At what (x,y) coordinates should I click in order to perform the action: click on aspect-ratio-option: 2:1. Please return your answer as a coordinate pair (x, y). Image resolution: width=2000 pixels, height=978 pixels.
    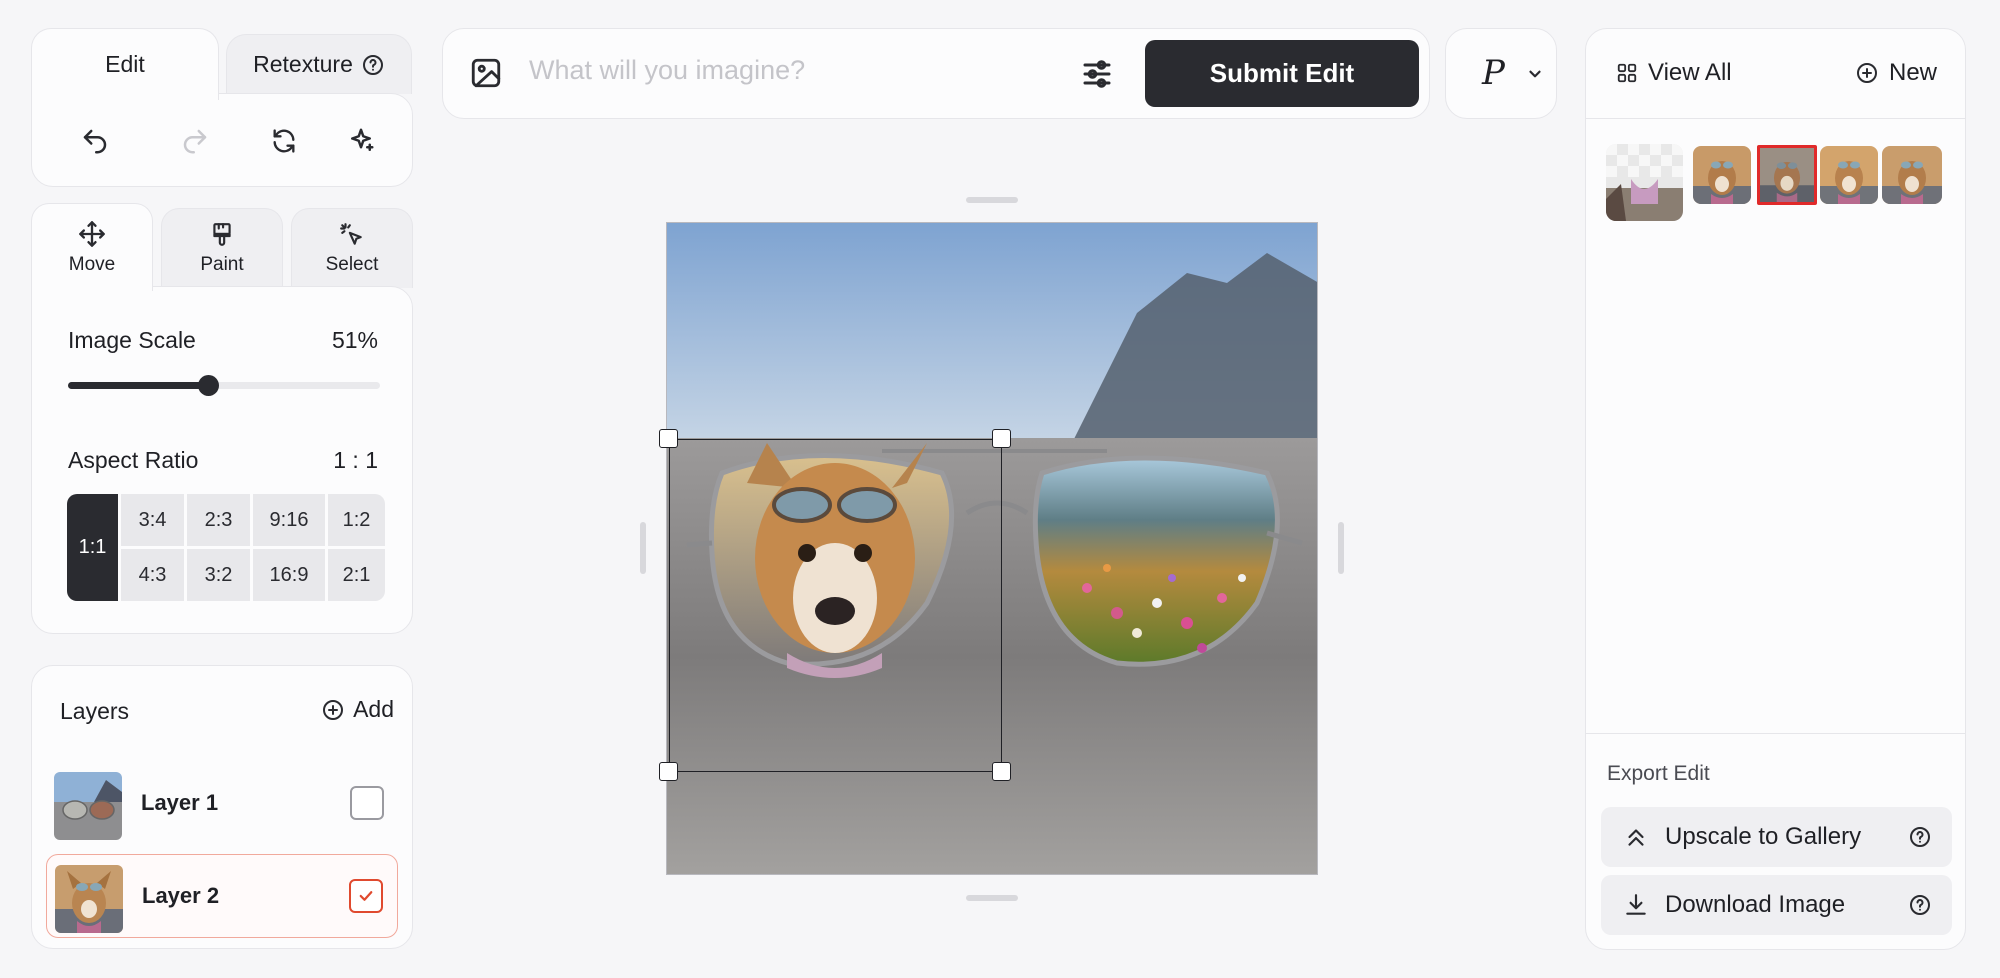
    Looking at the image, I should click on (356, 575).